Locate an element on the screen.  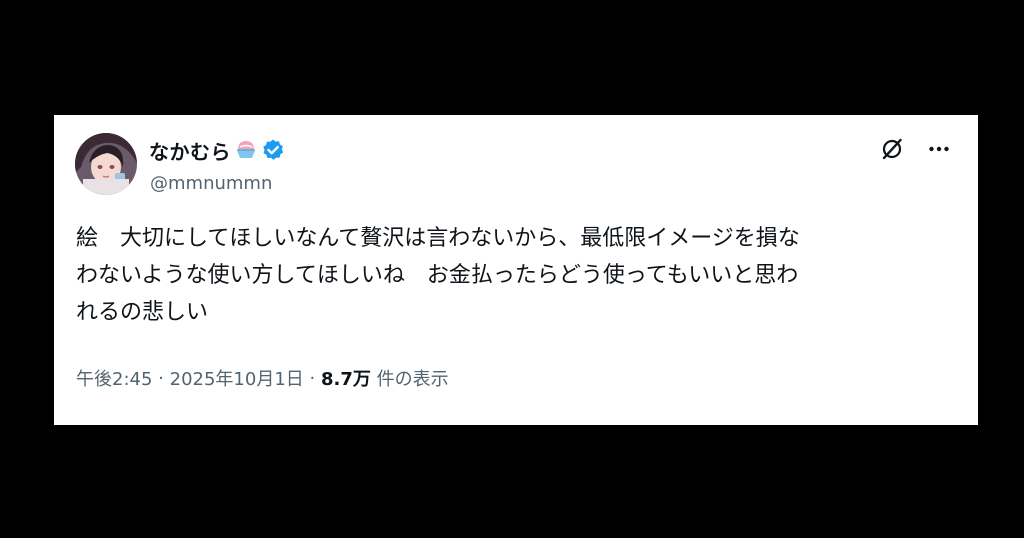
more-icon is located at coordinates (939, 149).